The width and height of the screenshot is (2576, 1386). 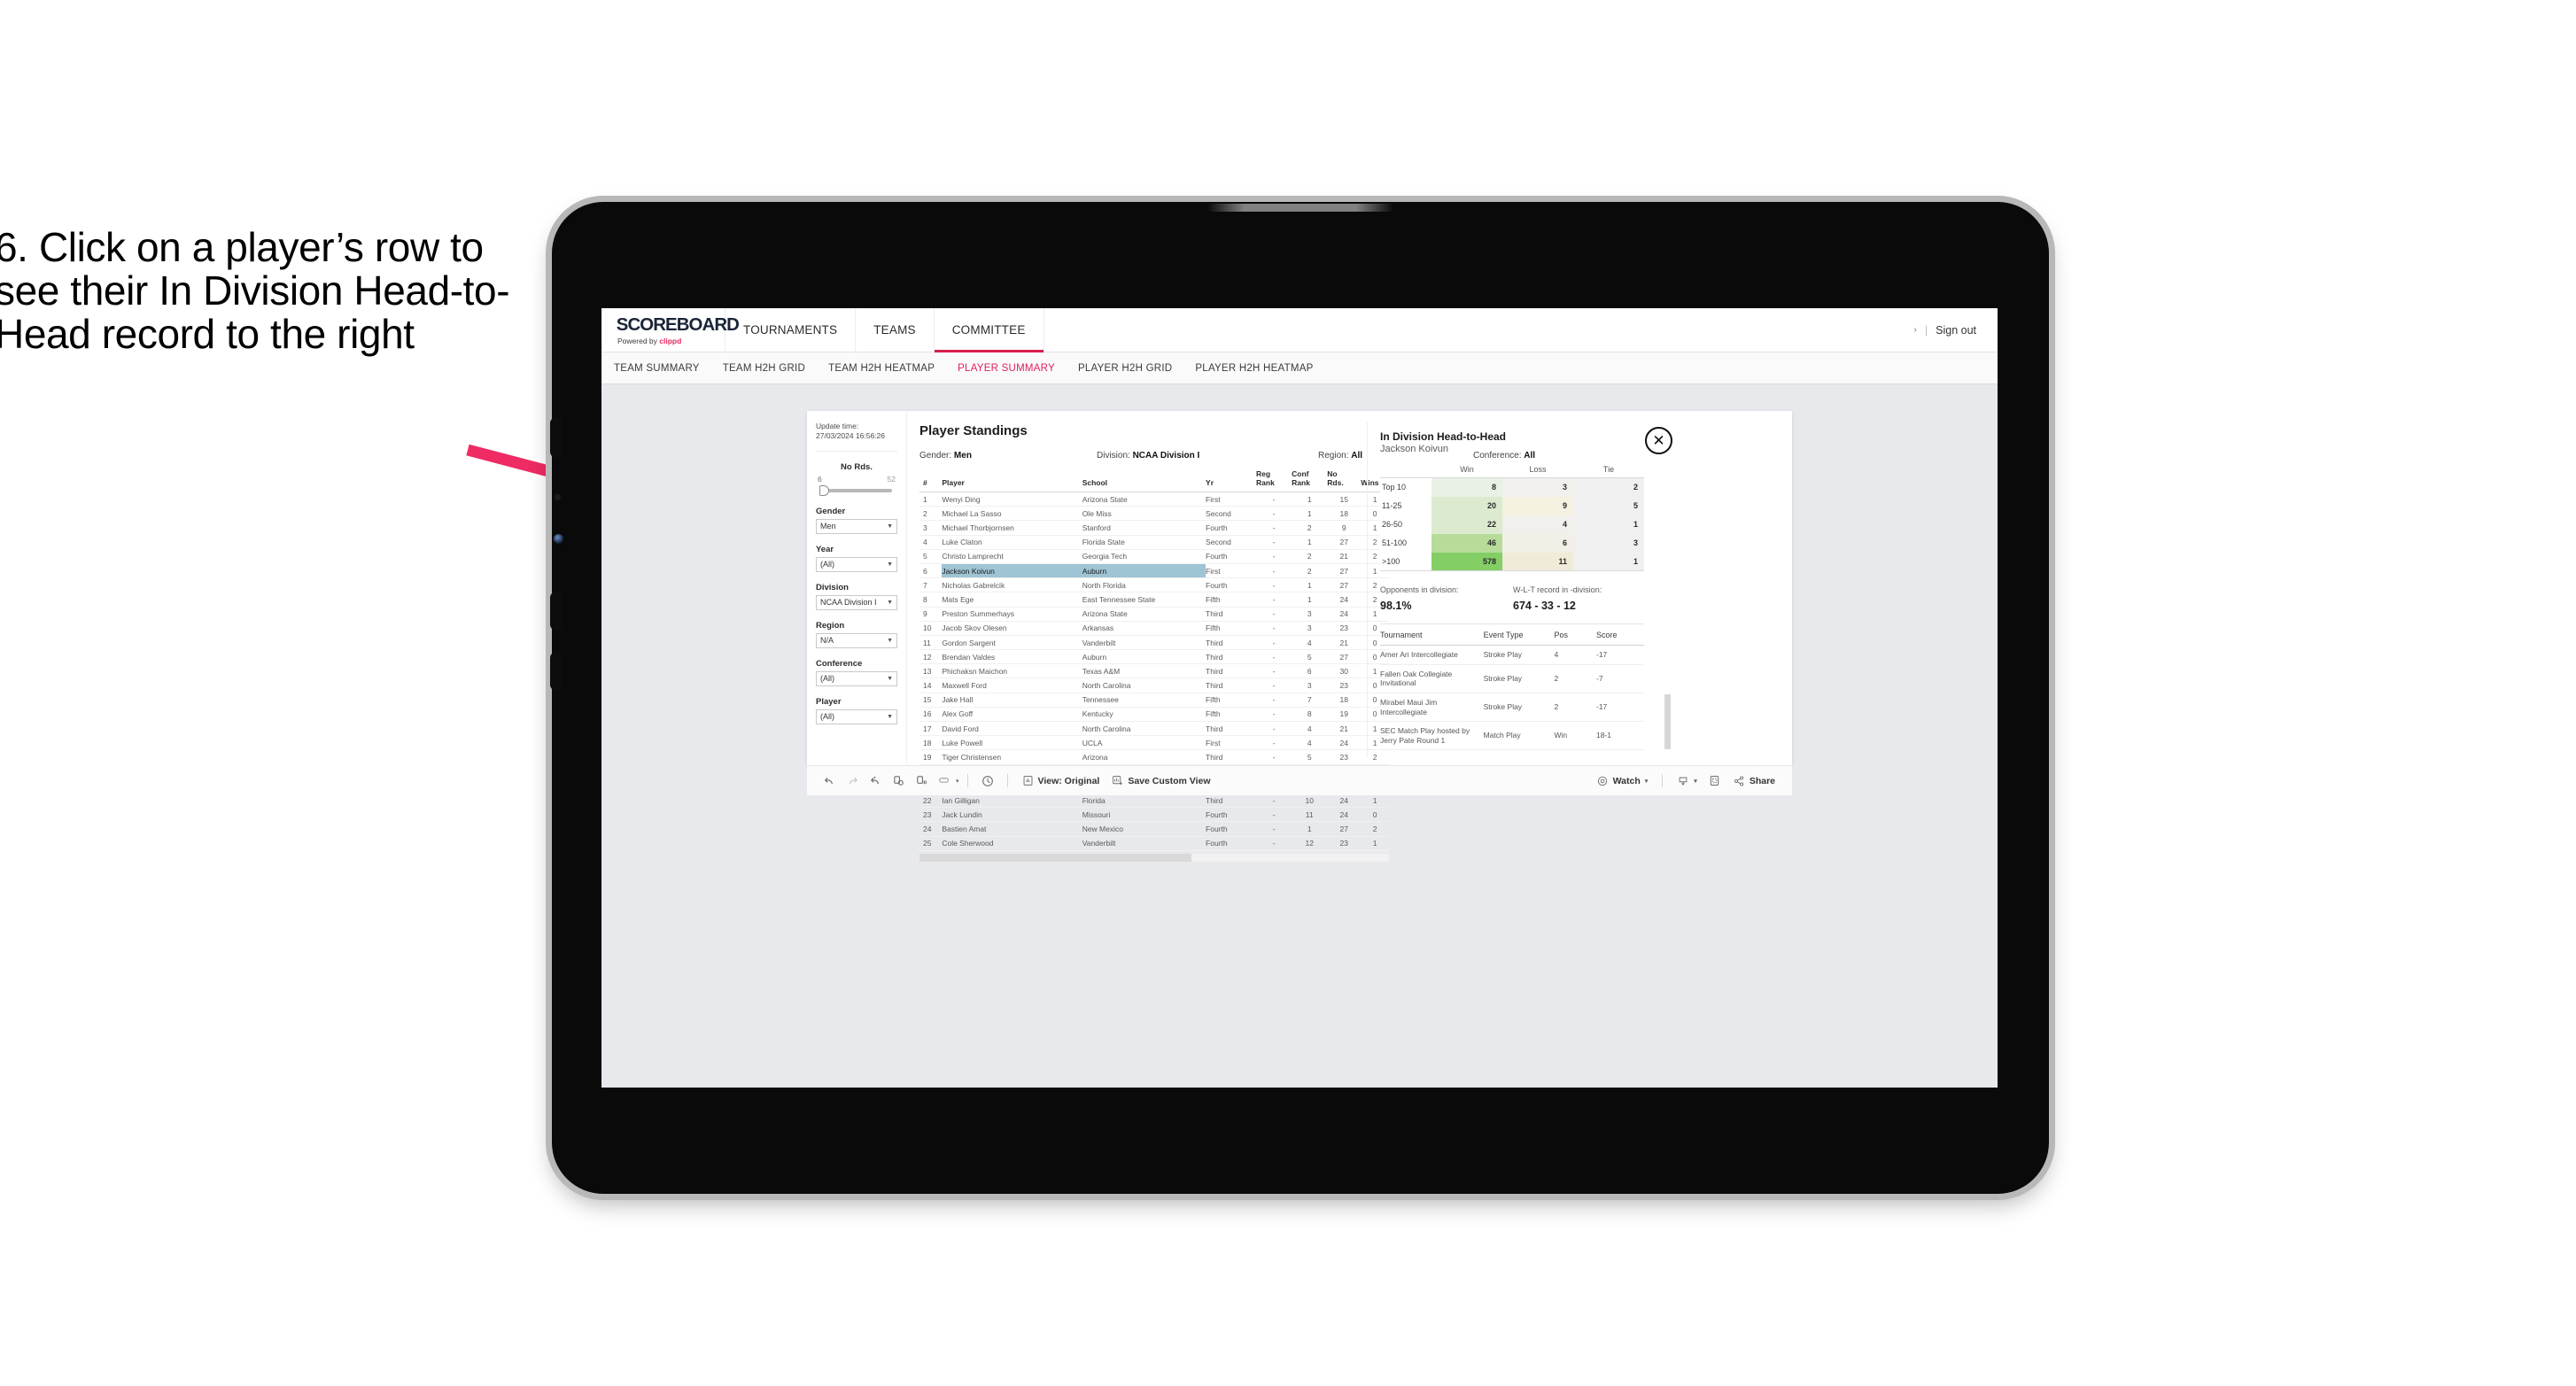 I want to click on download-button: ▾, so click(x=1687, y=781).